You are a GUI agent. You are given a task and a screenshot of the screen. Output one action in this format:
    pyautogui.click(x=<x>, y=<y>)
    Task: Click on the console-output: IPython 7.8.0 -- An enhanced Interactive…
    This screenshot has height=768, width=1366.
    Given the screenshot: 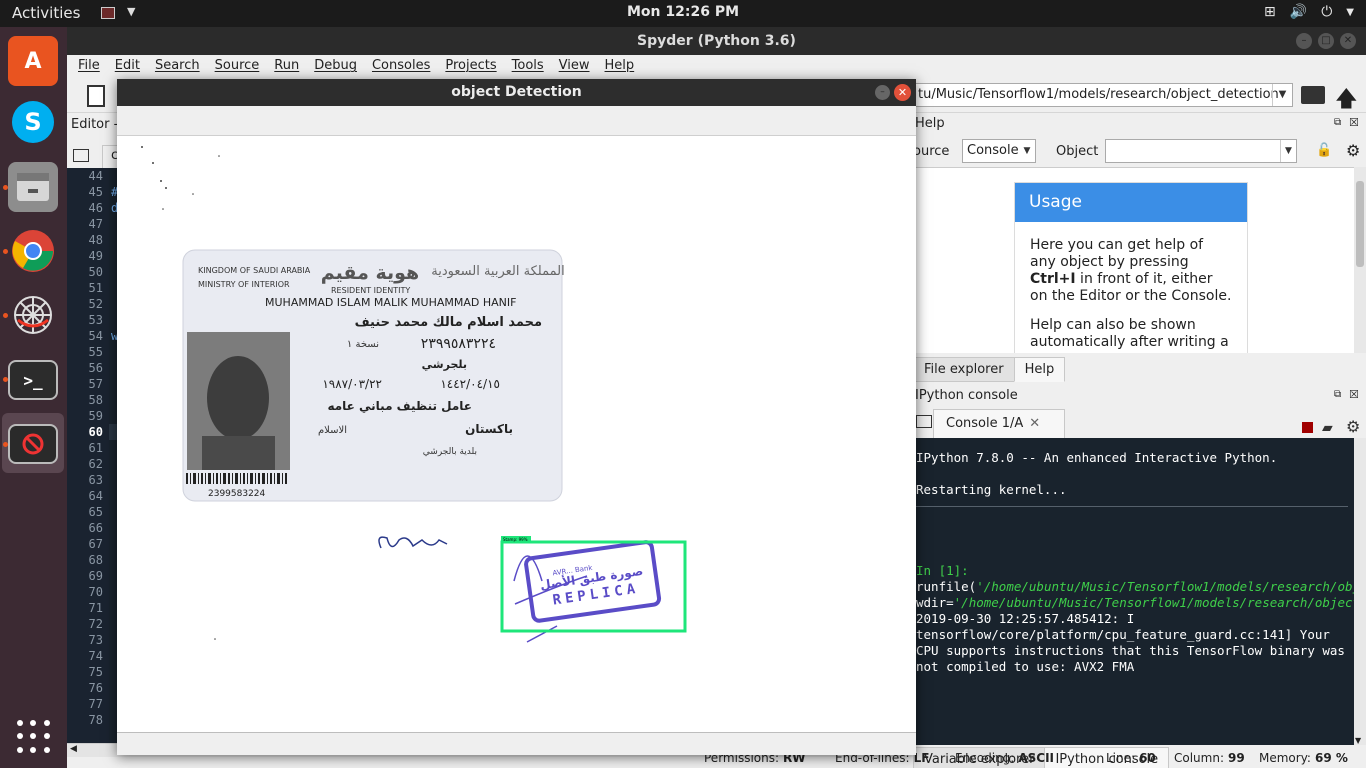 What is the action you would take?
    pyautogui.click(x=1133, y=591)
    